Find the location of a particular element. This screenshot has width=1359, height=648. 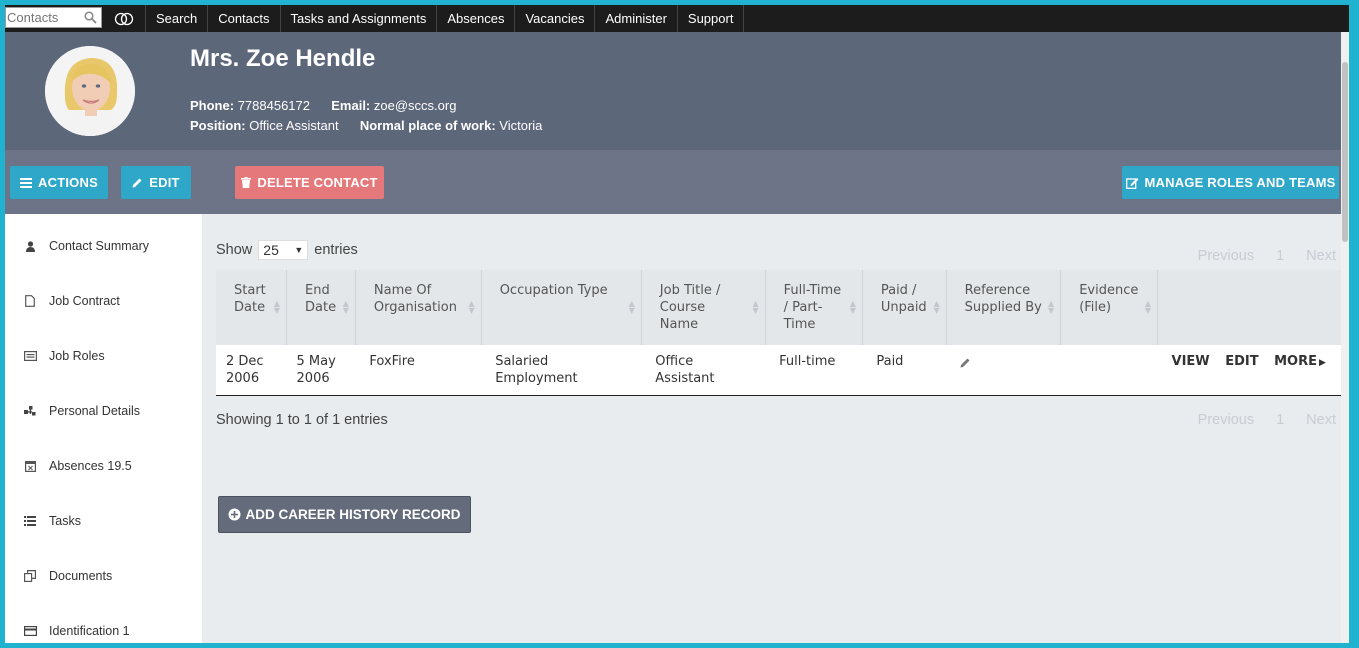

sidebar-item-contact-summary: Contact Summary is located at coordinates (103, 246).